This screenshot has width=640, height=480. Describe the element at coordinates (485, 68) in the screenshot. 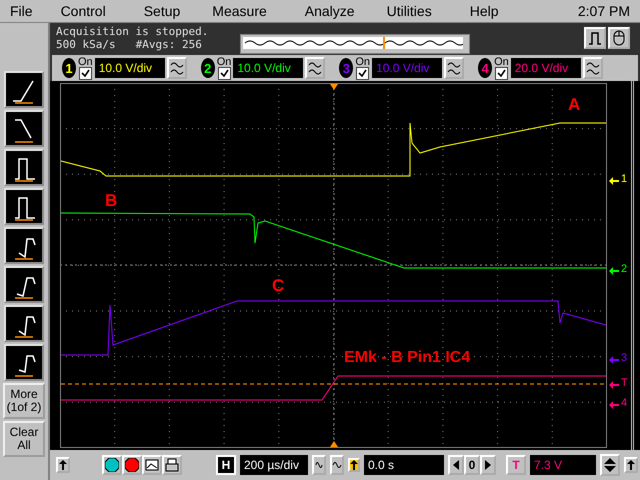

I see `channel-number: 4` at that location.